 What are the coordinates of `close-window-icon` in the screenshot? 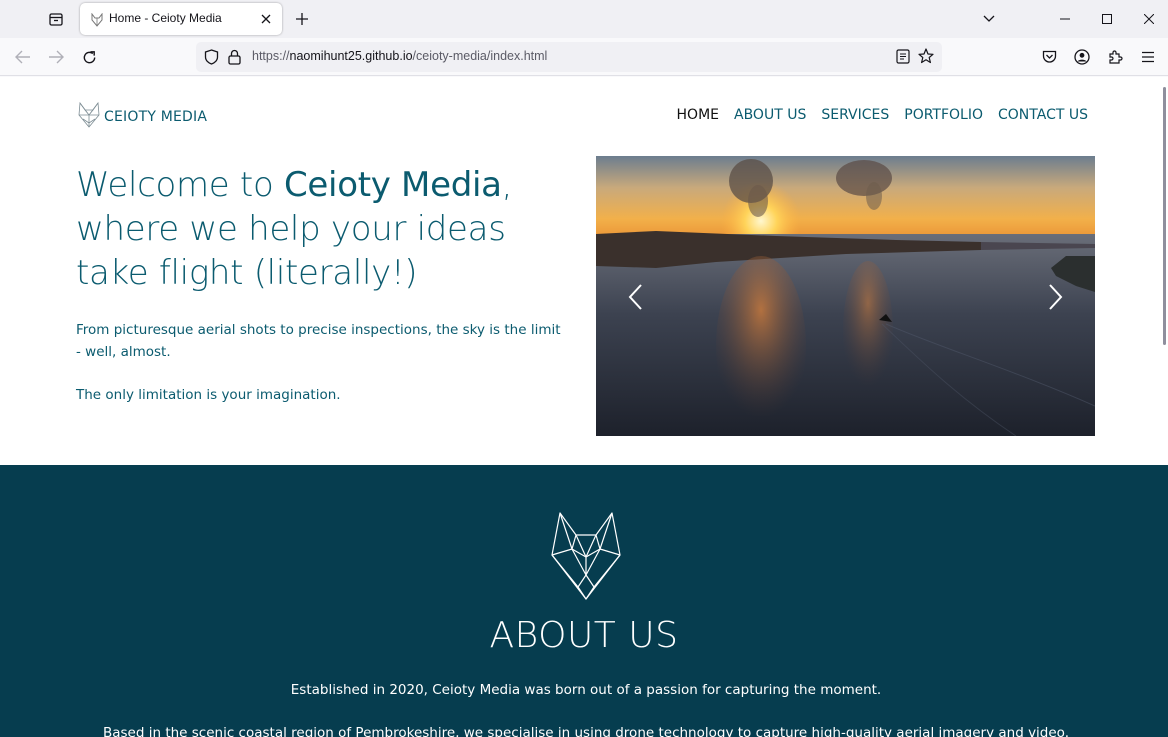 It's located at (1149, 19).